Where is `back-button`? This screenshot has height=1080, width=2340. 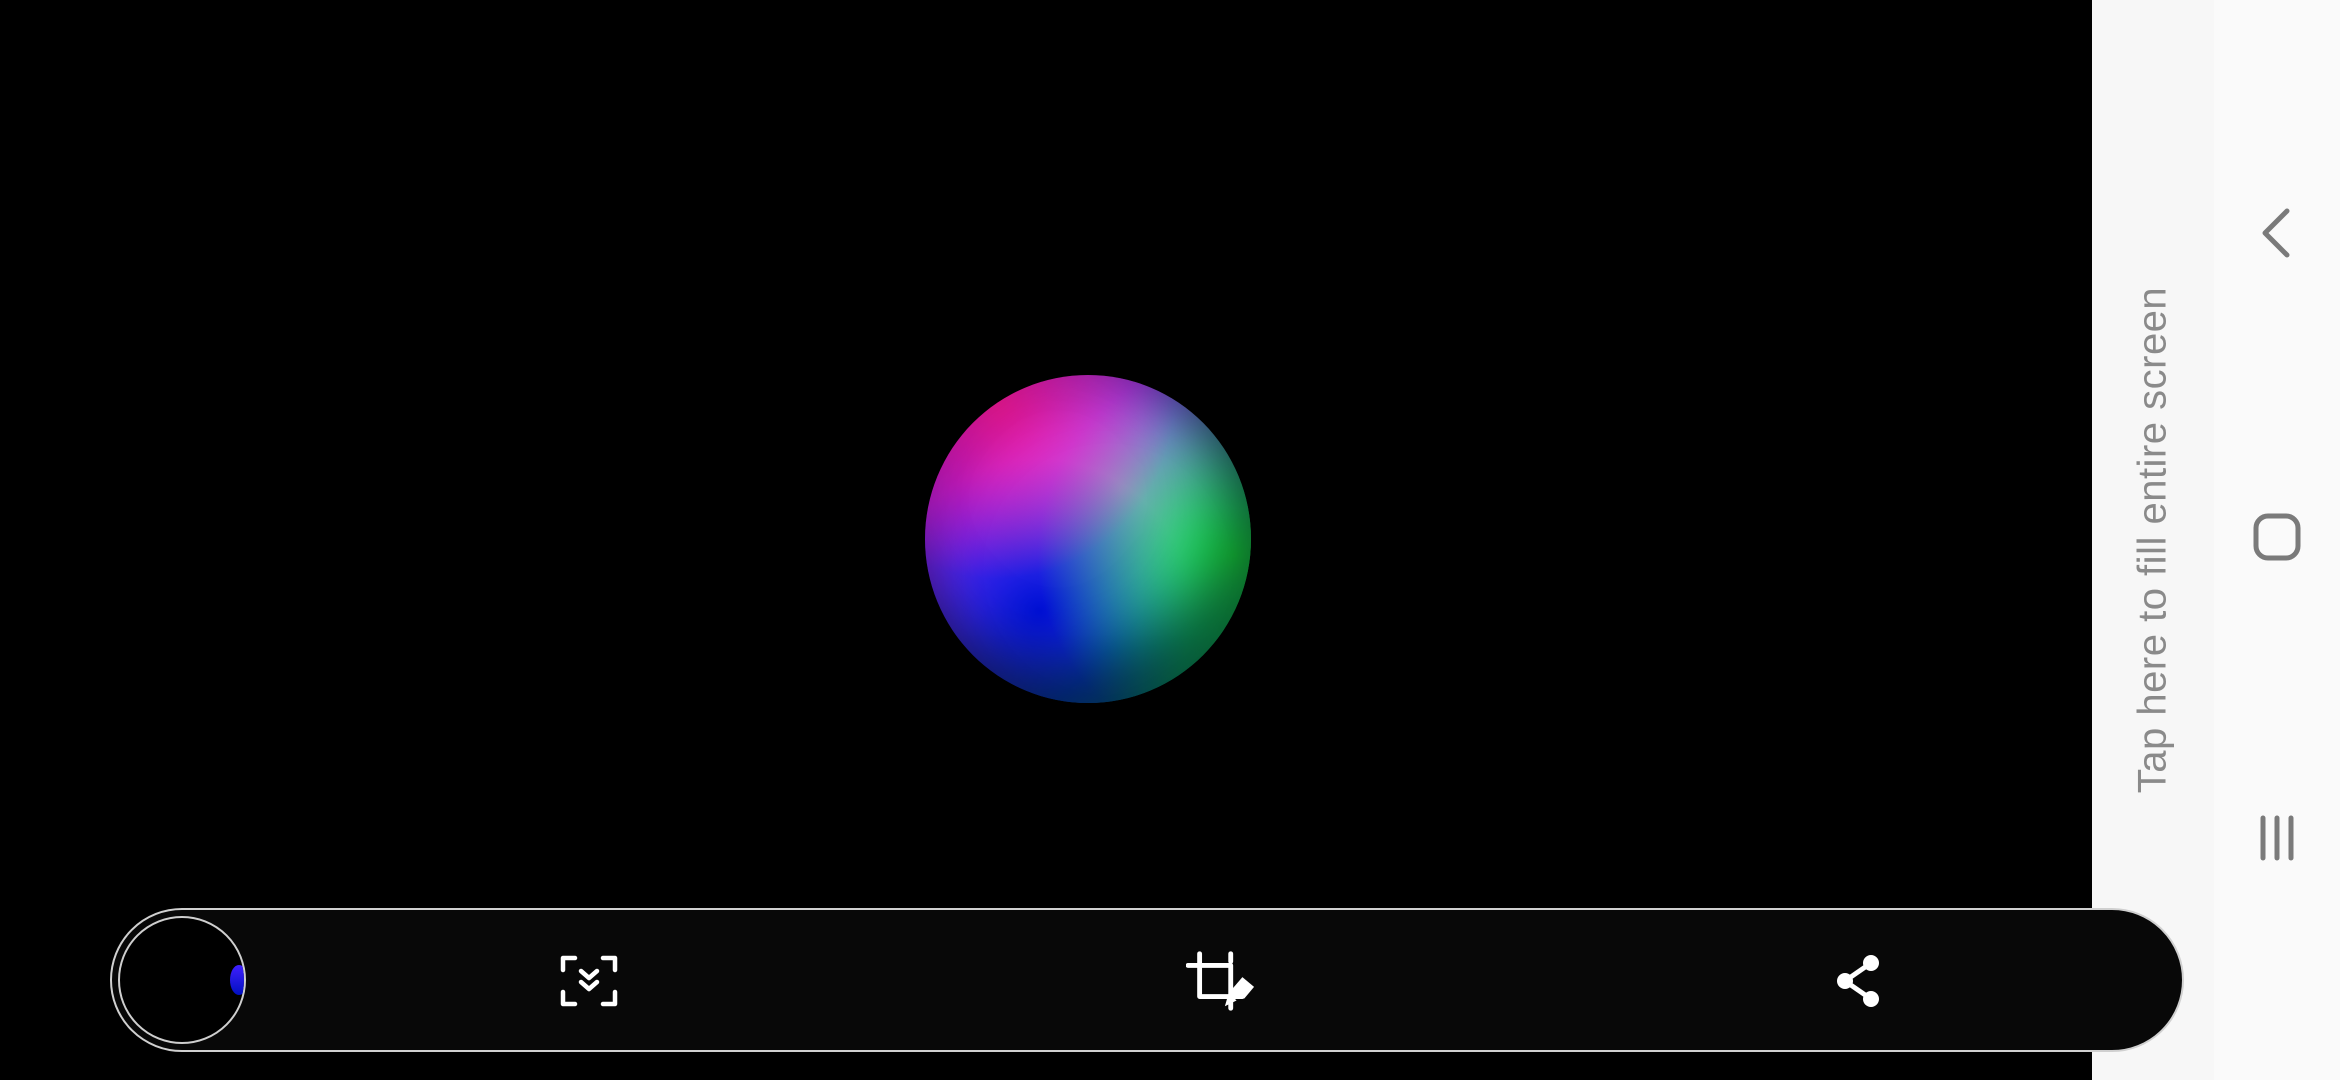 back-button is located at coordinates (2277, 233).